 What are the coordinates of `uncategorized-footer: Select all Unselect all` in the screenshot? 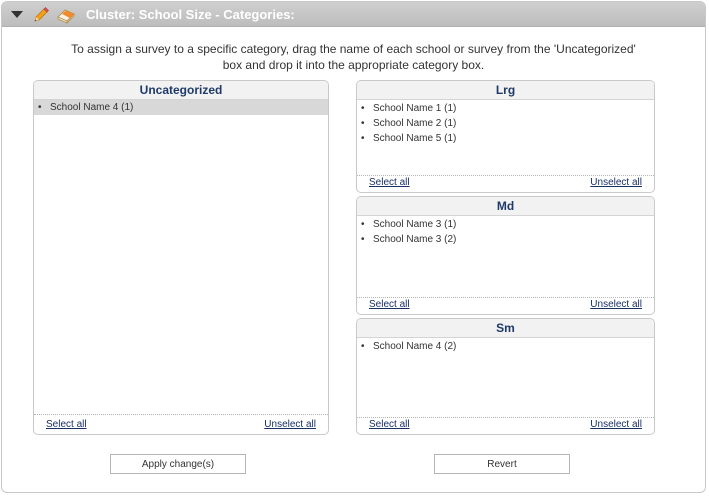 It's located at (181, 425).